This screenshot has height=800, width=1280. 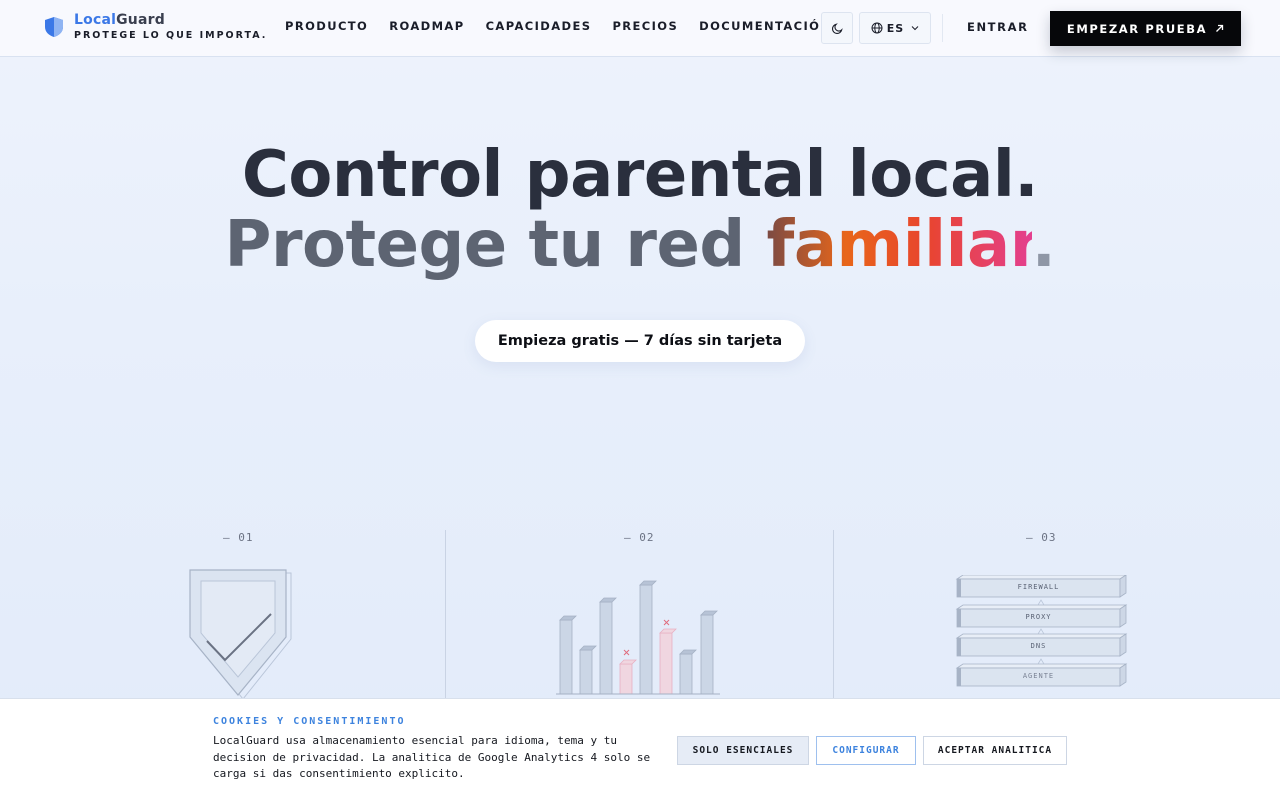 I want to click on brand-name: LocalGuard, so click(x=119, y=20).